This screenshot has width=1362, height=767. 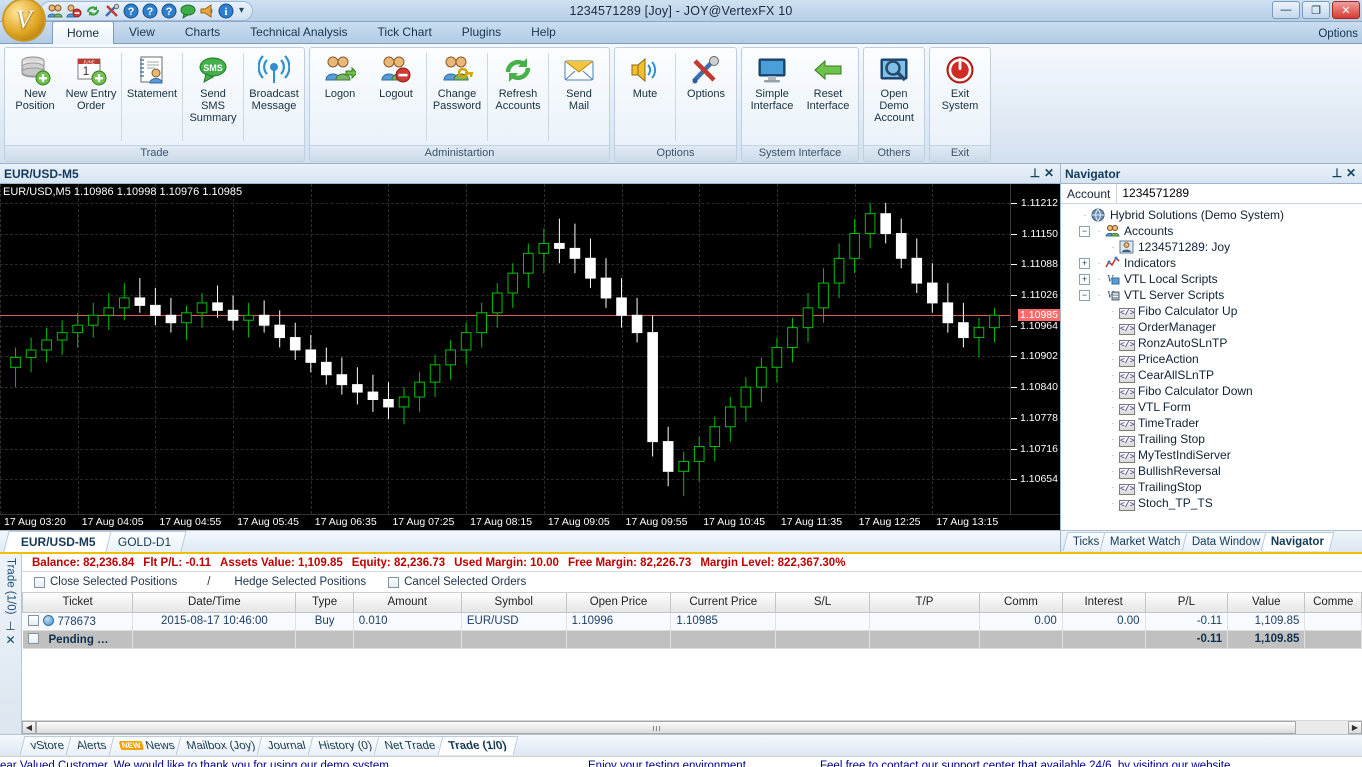 What do you see at coordinates (152, 97) in the screenshot?
I see `ribbon-button-statement: Statement` at bounding box center [152, 97].